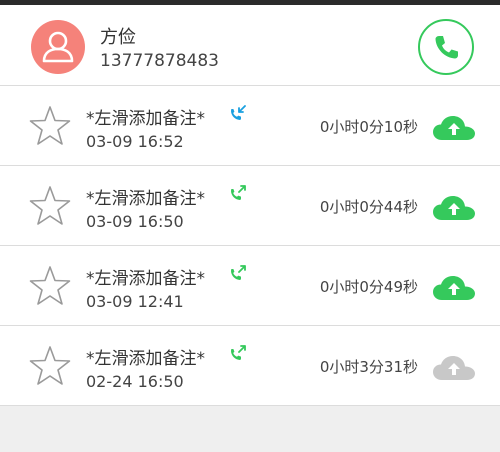 The height and width of the screenshot is (452, 500). I want to click on call-date: 02-24 16:50, so click(135, 381).